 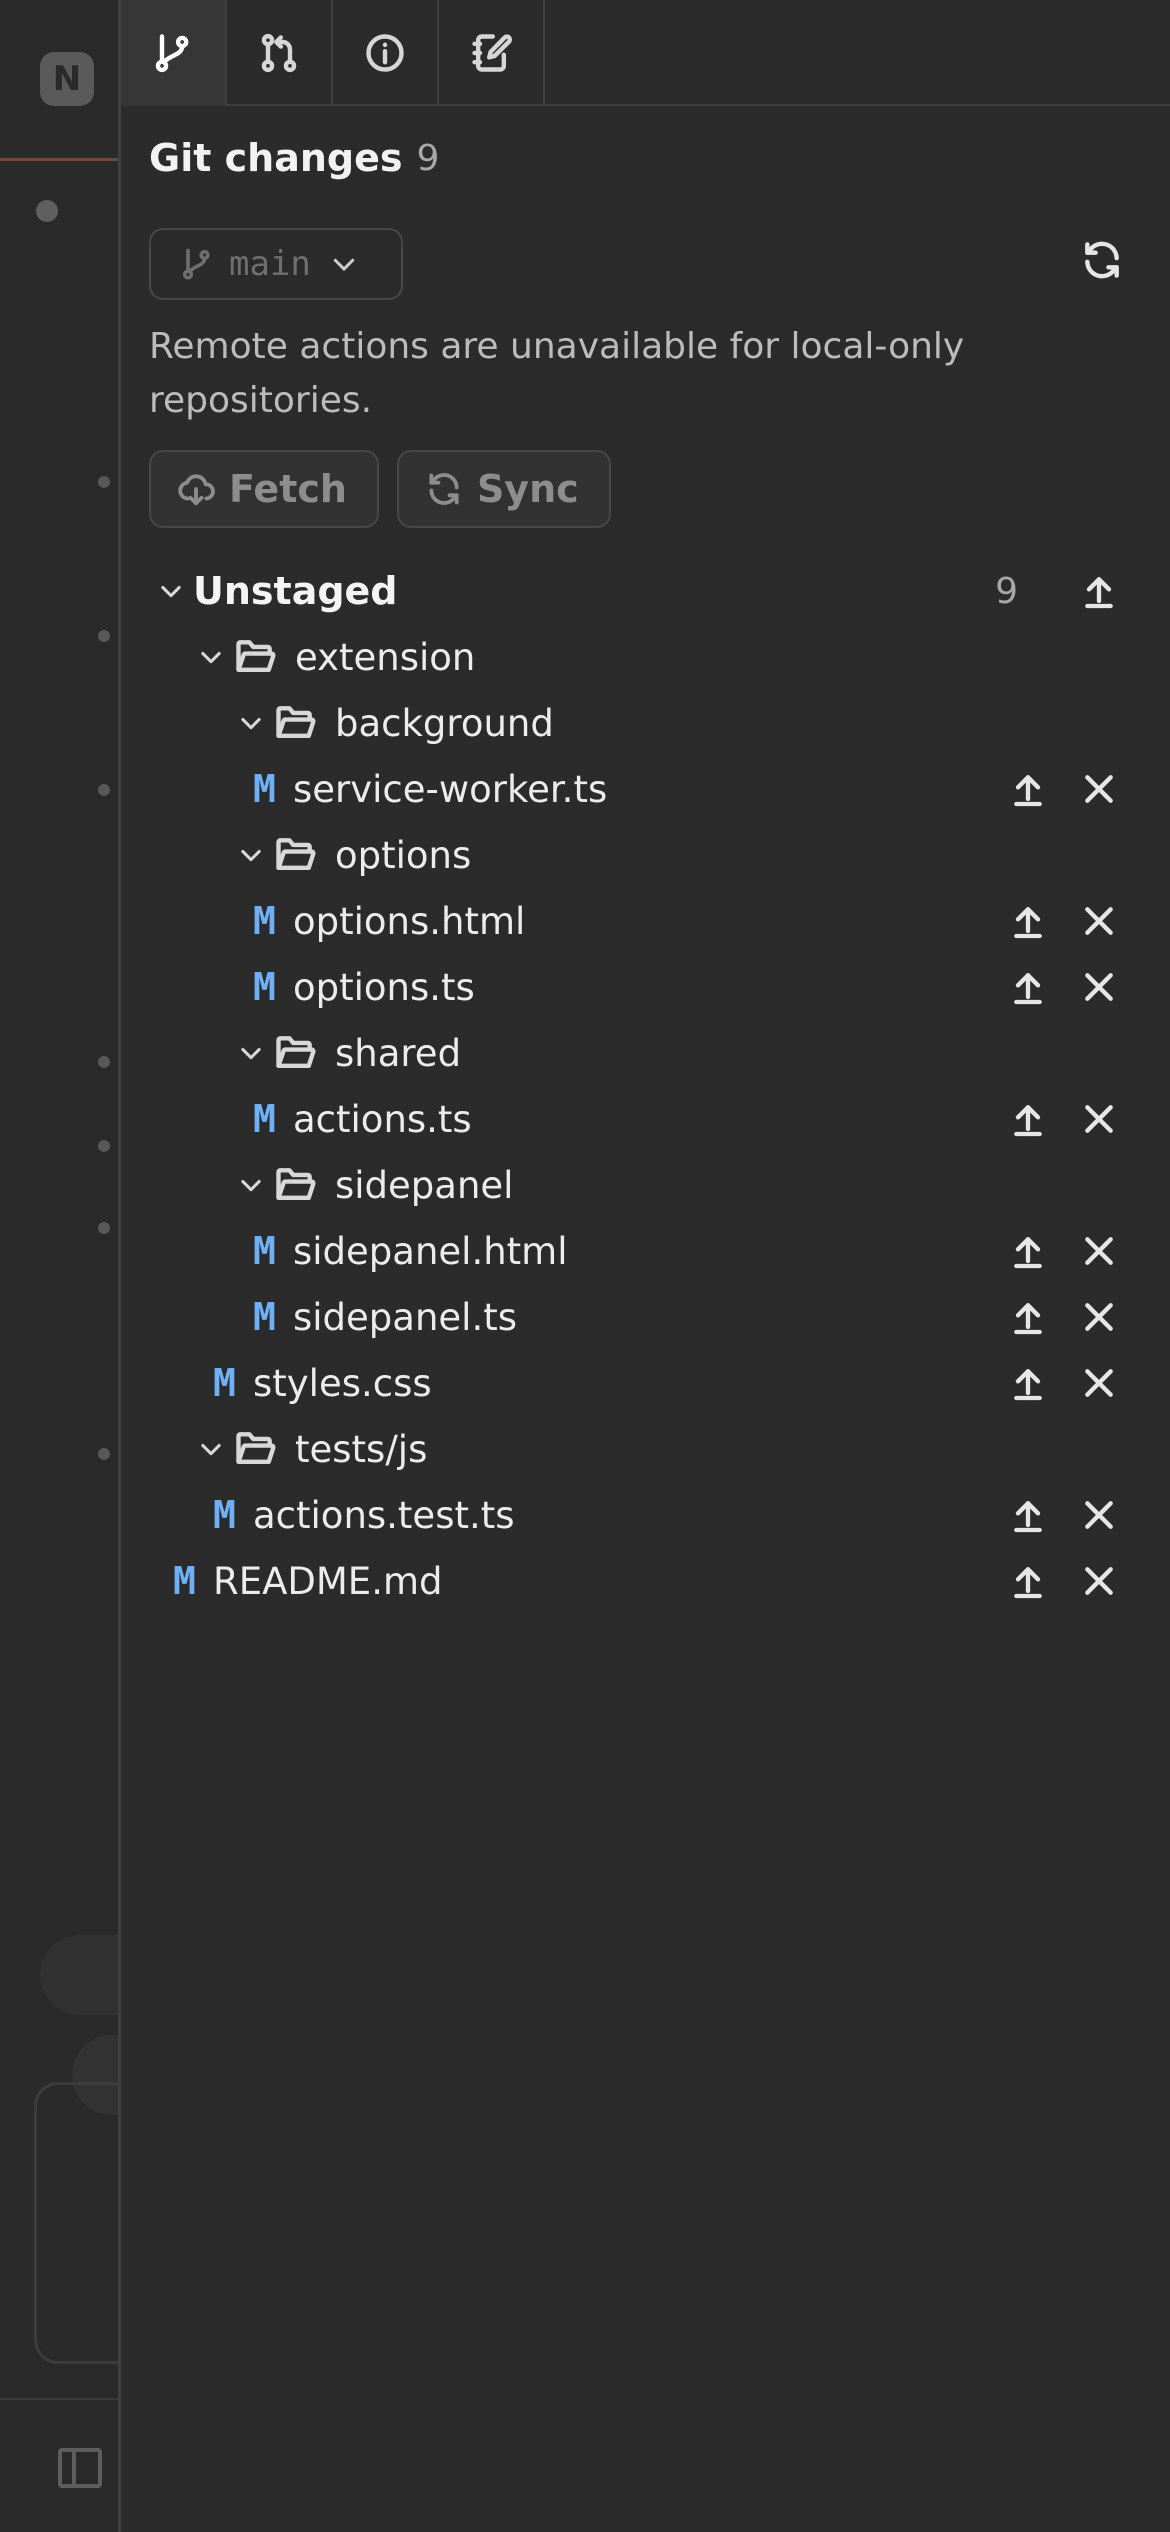 What do you see at coordinates (645, 855) in the screenshot?
I see `folder-row: options` at bounding box center [645, 855].